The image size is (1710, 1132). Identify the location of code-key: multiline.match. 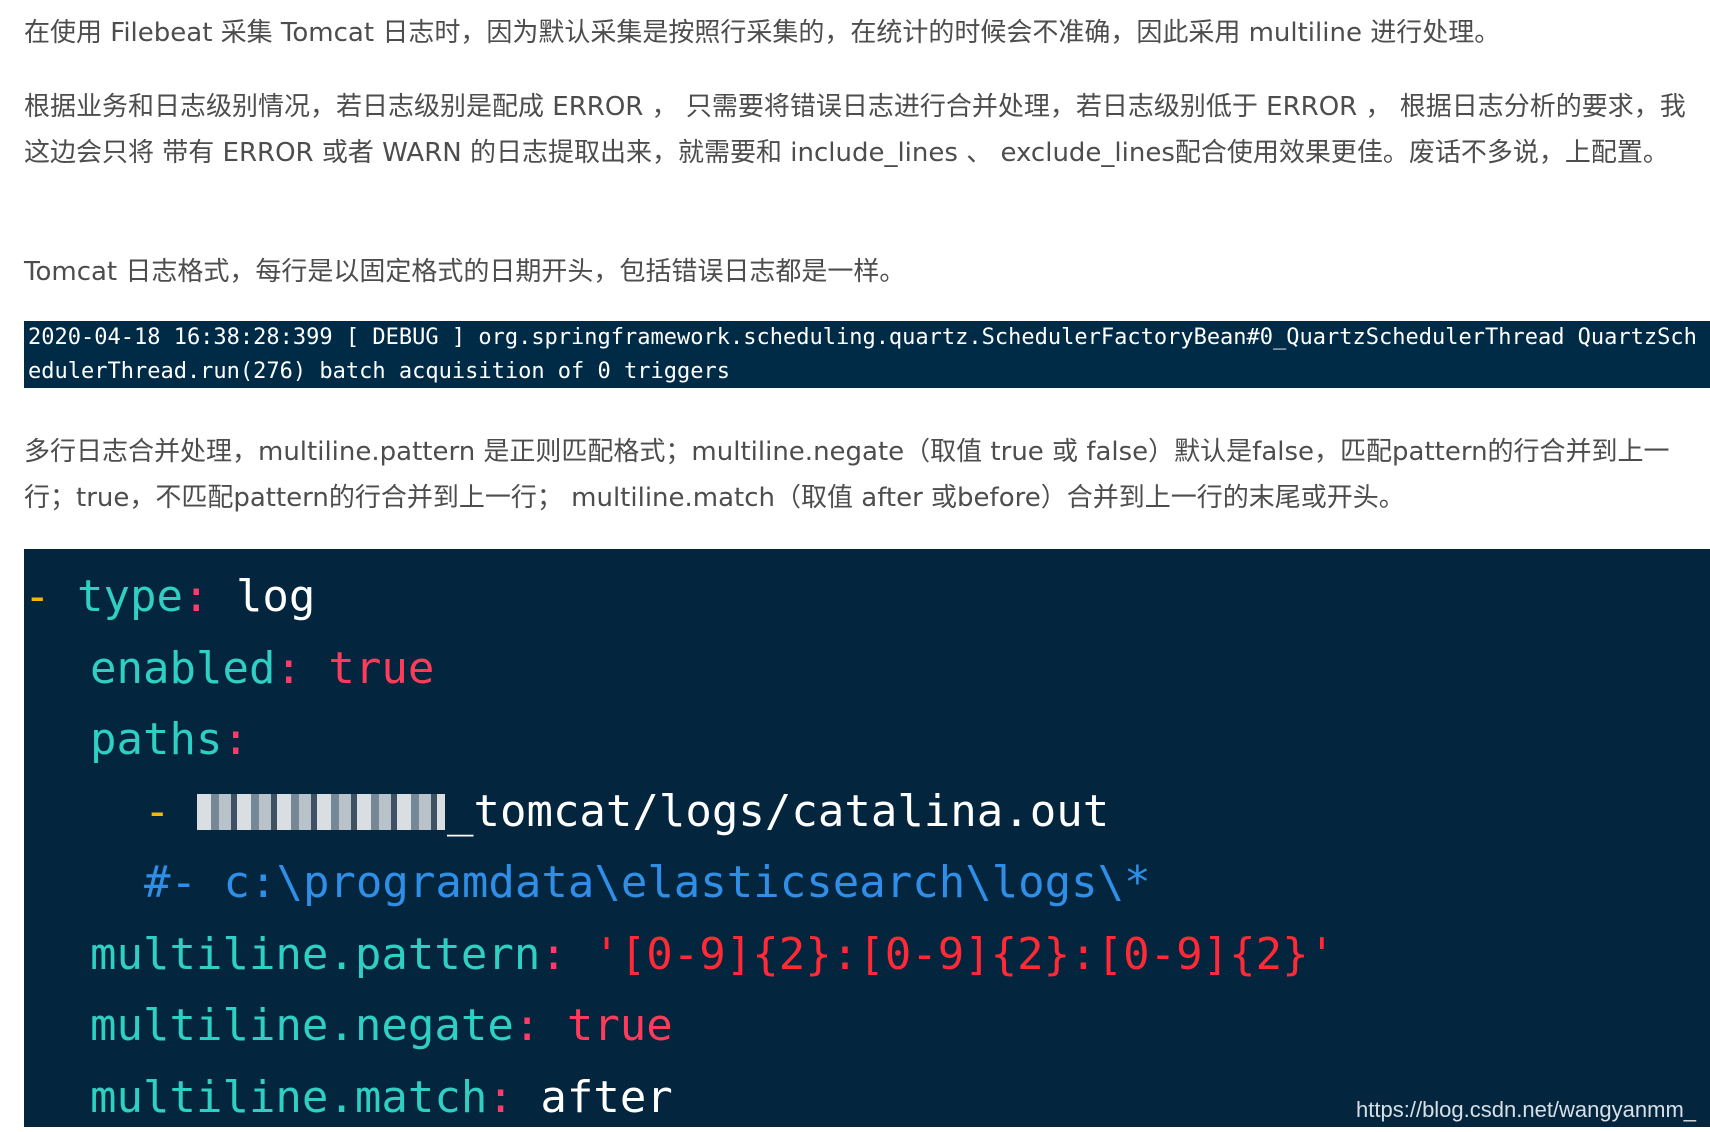
(289, 1097).